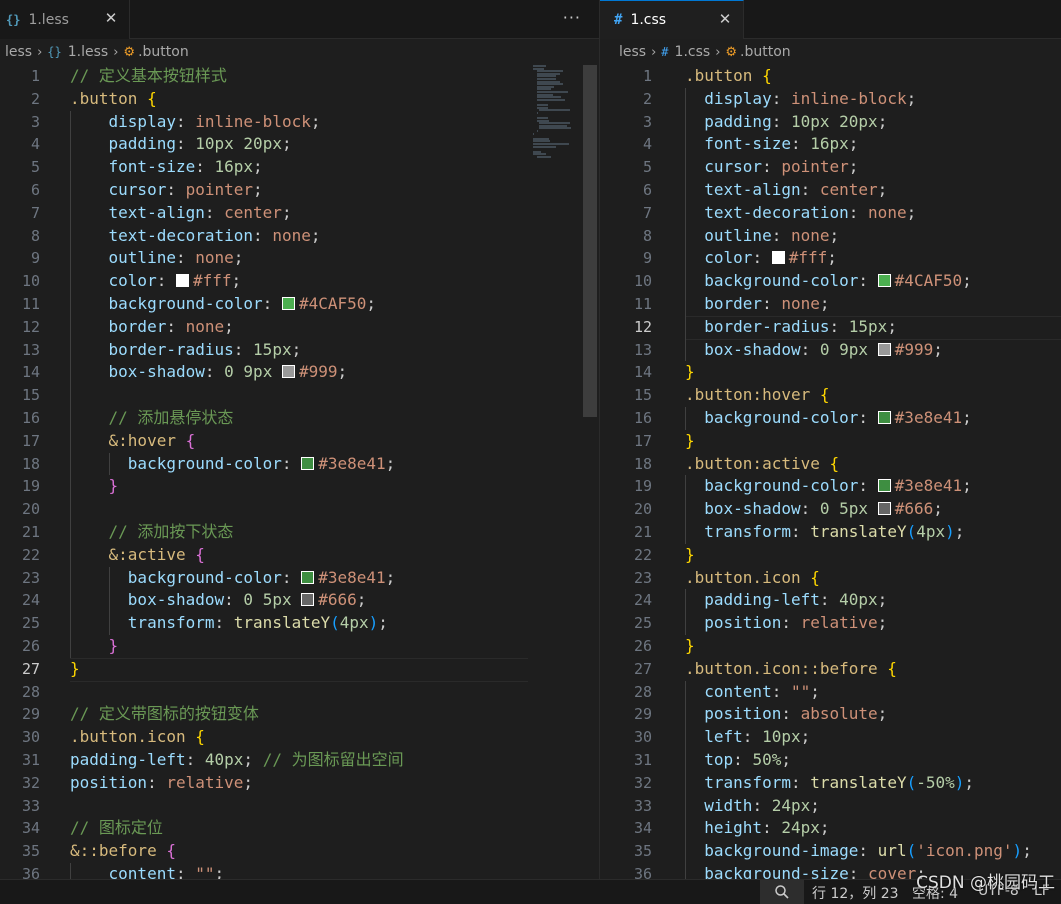 This screenshot has width=1061, height=904. I want to click on tab-1-less: {} 1.less ✕, so click(65, 19).